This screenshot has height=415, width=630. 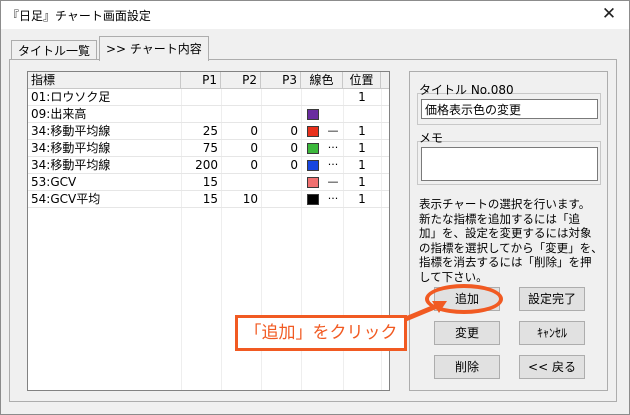 What do you see at coordinates (201, 80) in the screenshot?
I see `header-p1: P1` at bounding box center [201, 80].